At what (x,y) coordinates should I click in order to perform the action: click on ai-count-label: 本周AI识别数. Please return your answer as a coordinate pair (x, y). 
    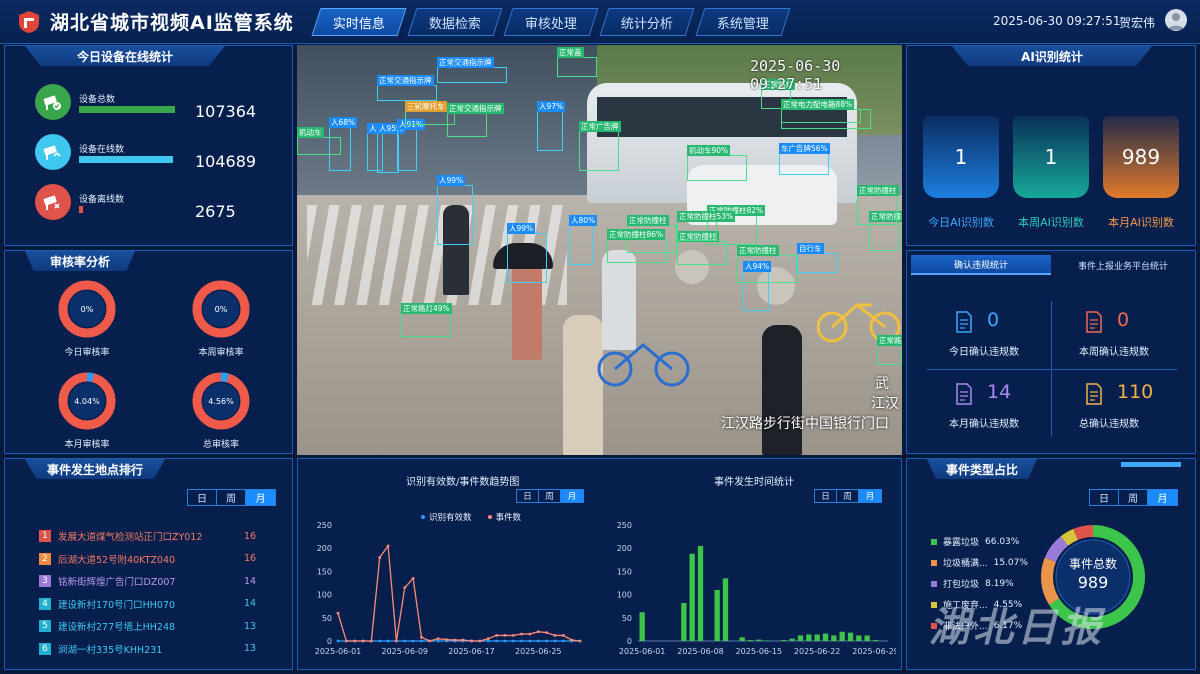
    Looking at the image, I should click on (1051, 222).